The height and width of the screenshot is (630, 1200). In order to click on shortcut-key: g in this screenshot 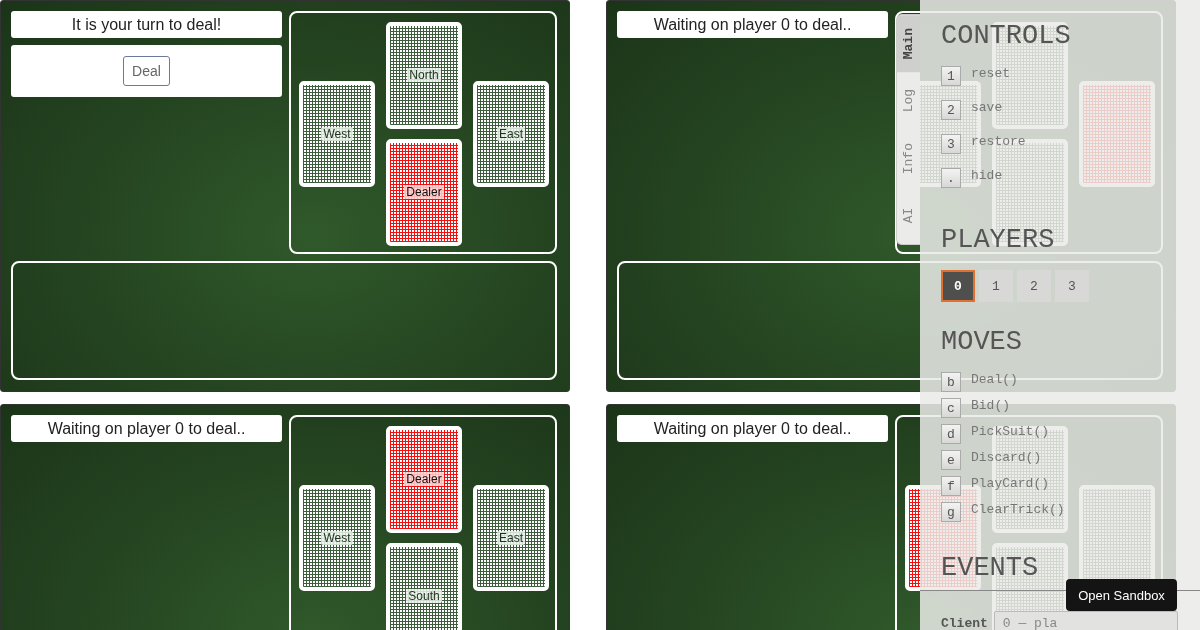, I will do `click(951, 512)`.